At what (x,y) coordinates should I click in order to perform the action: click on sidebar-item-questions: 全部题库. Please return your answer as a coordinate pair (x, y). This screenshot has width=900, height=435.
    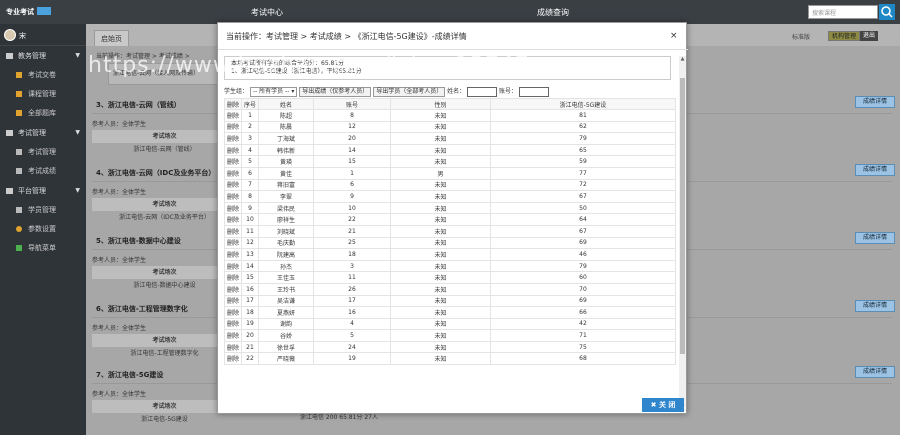
    Looking at the image, I should click on (43, 113).